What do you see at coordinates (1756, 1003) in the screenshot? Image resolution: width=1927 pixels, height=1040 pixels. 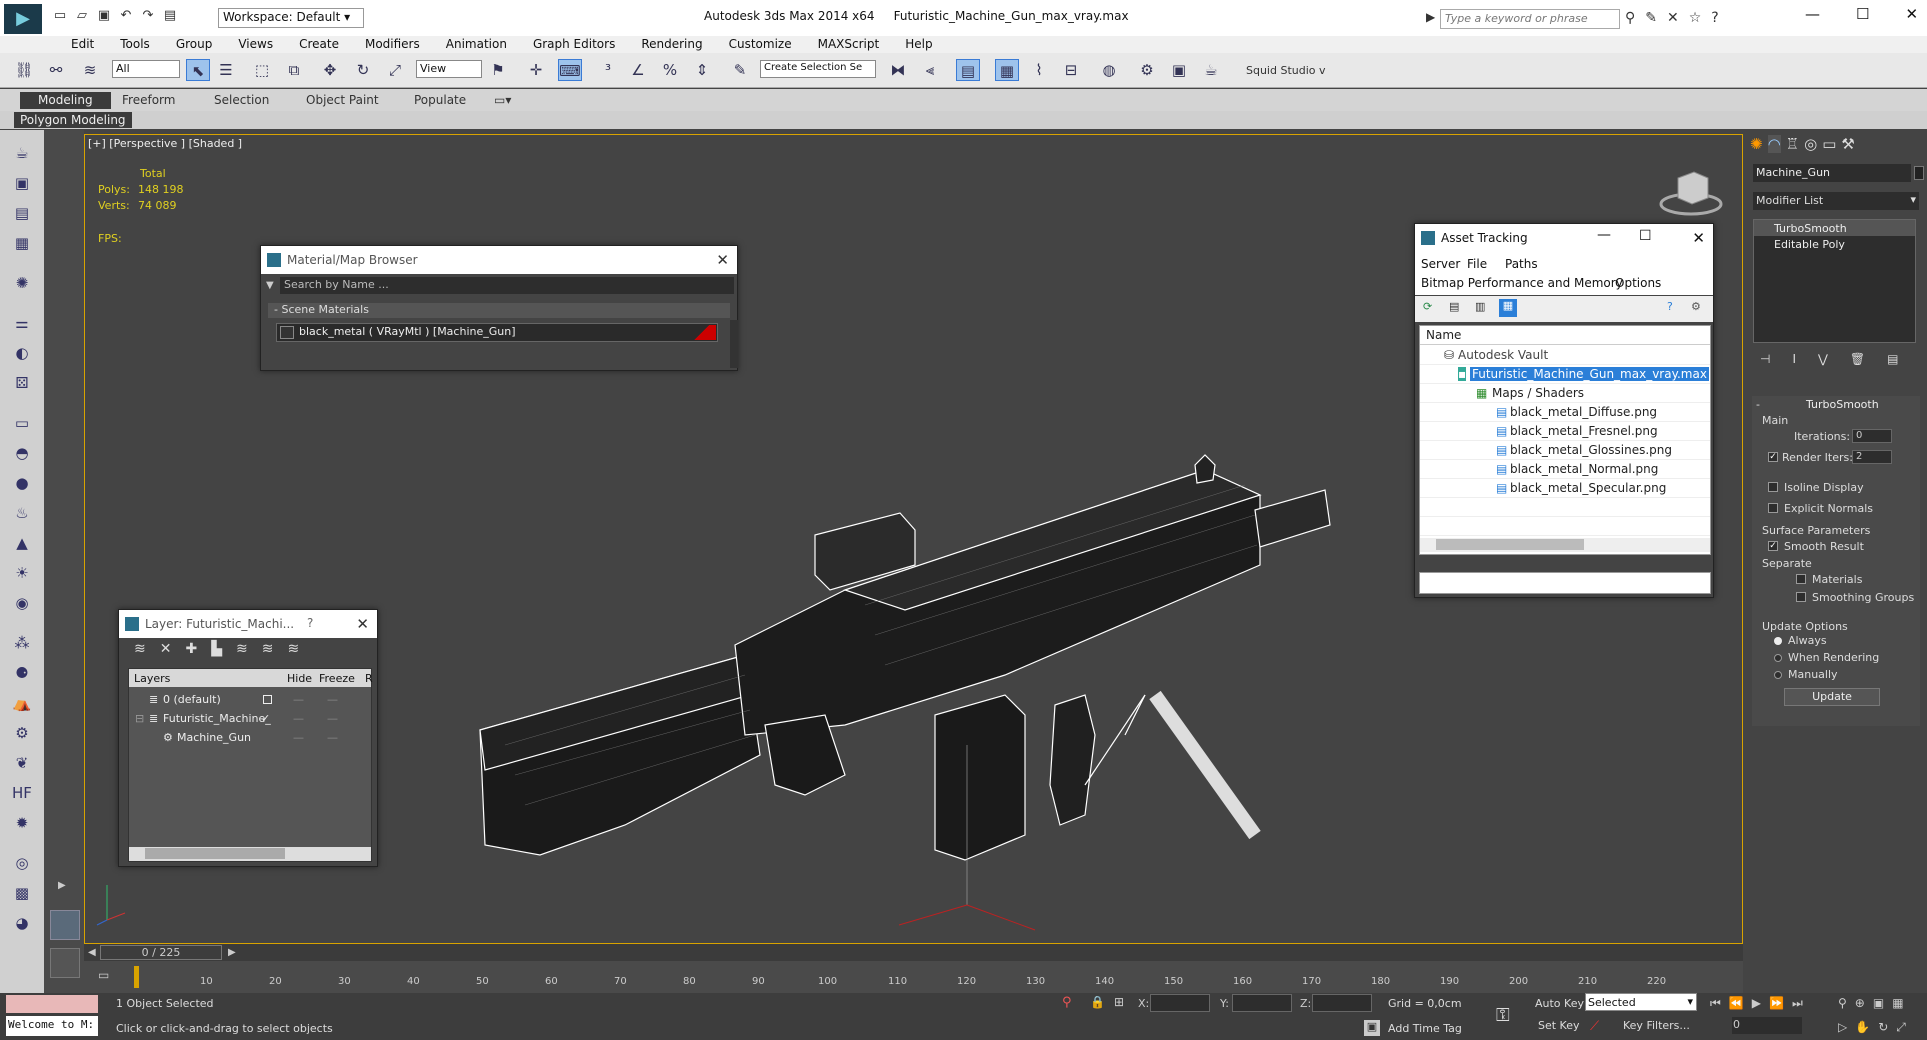 I see `play-icon: ▶` at bounding box center [1756, 1003].